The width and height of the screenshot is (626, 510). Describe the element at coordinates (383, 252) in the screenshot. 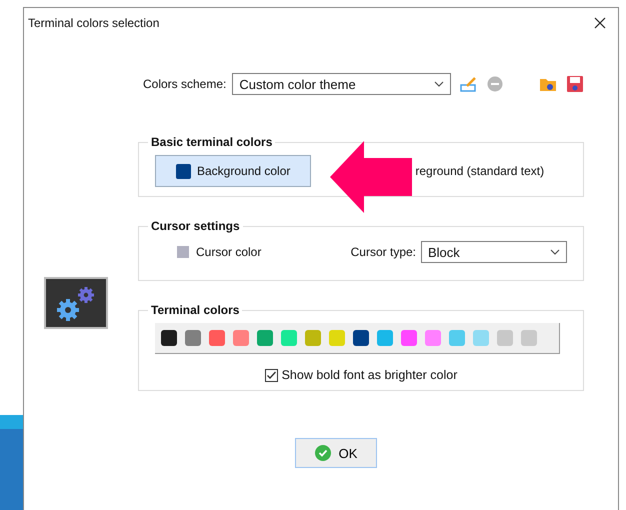

I see `cursor-type-label: Cursor type:` at that location.